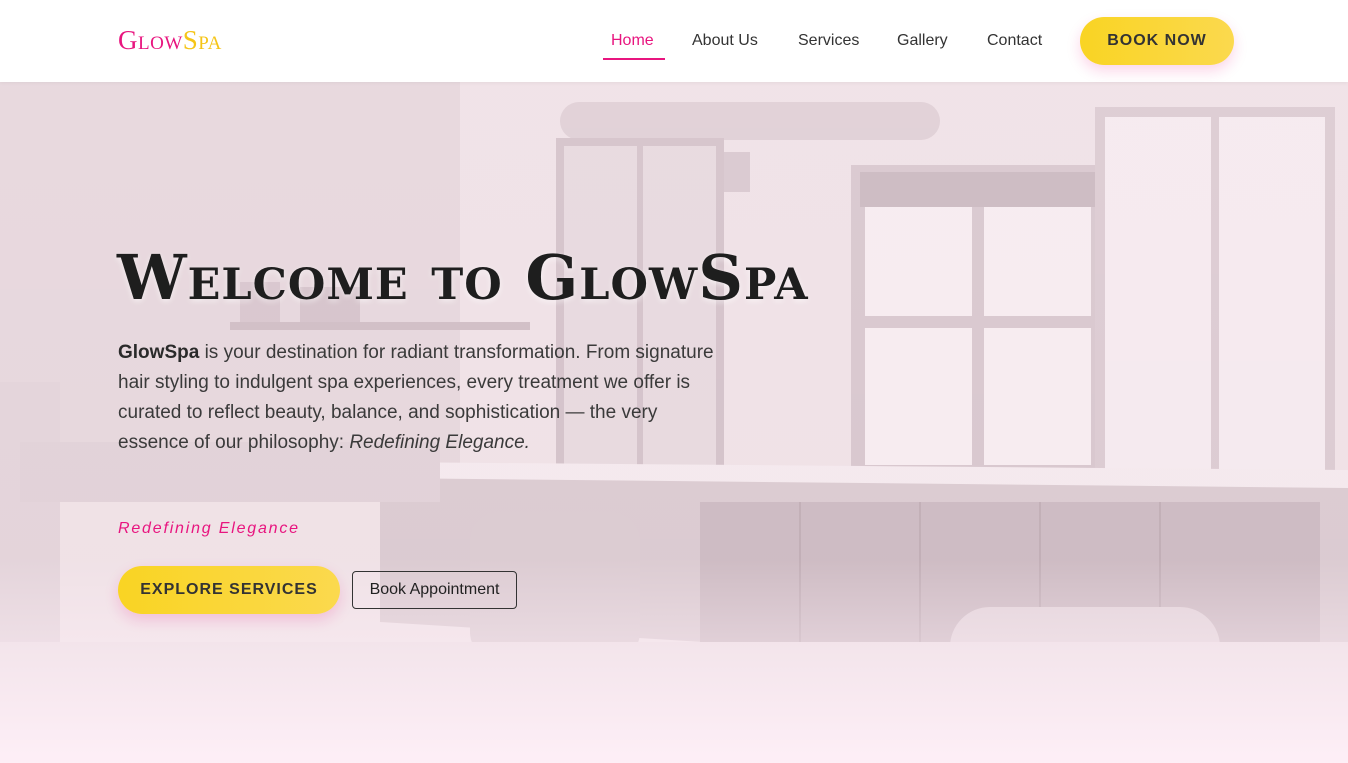 The width and height of the screenshot is (1348, 763). I want to click on nav-link-home: Home, so click(632, 41).